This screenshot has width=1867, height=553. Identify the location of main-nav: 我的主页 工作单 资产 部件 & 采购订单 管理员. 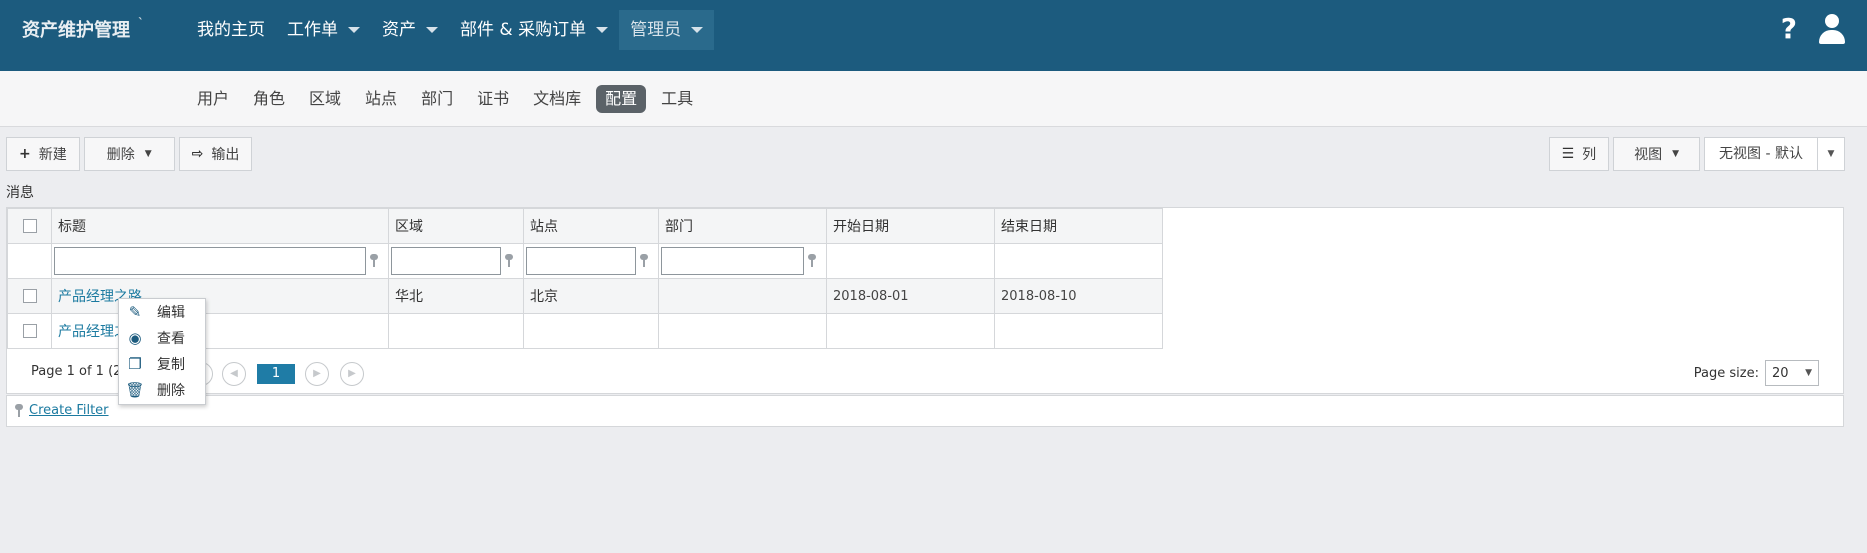
(450, 30).